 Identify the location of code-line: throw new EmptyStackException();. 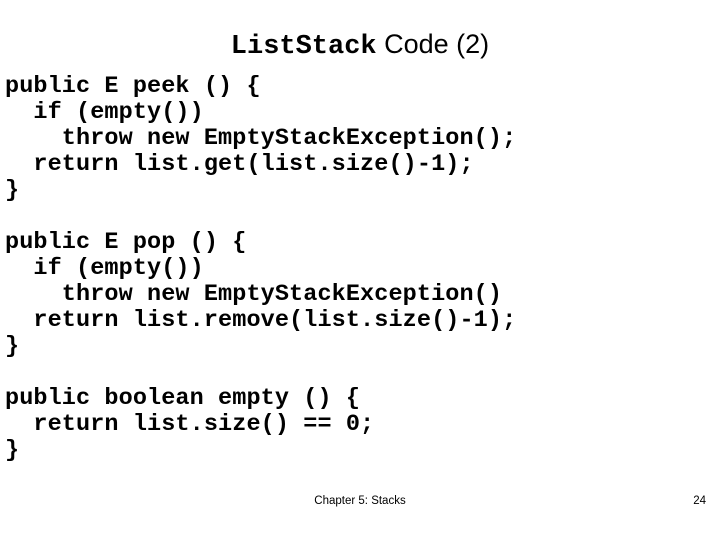
(261, 138).